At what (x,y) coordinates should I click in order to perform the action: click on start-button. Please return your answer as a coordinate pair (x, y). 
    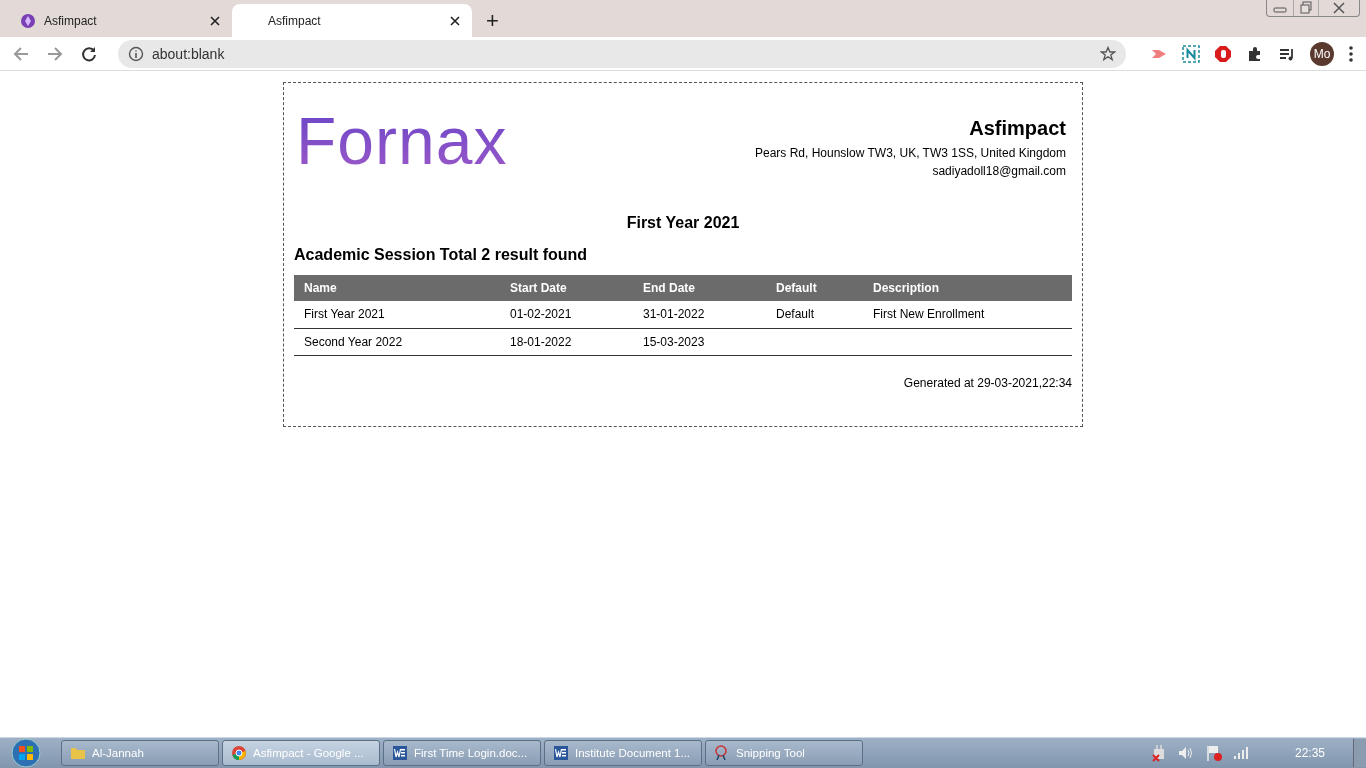
    Looking at the image, I should click on (26, 753).